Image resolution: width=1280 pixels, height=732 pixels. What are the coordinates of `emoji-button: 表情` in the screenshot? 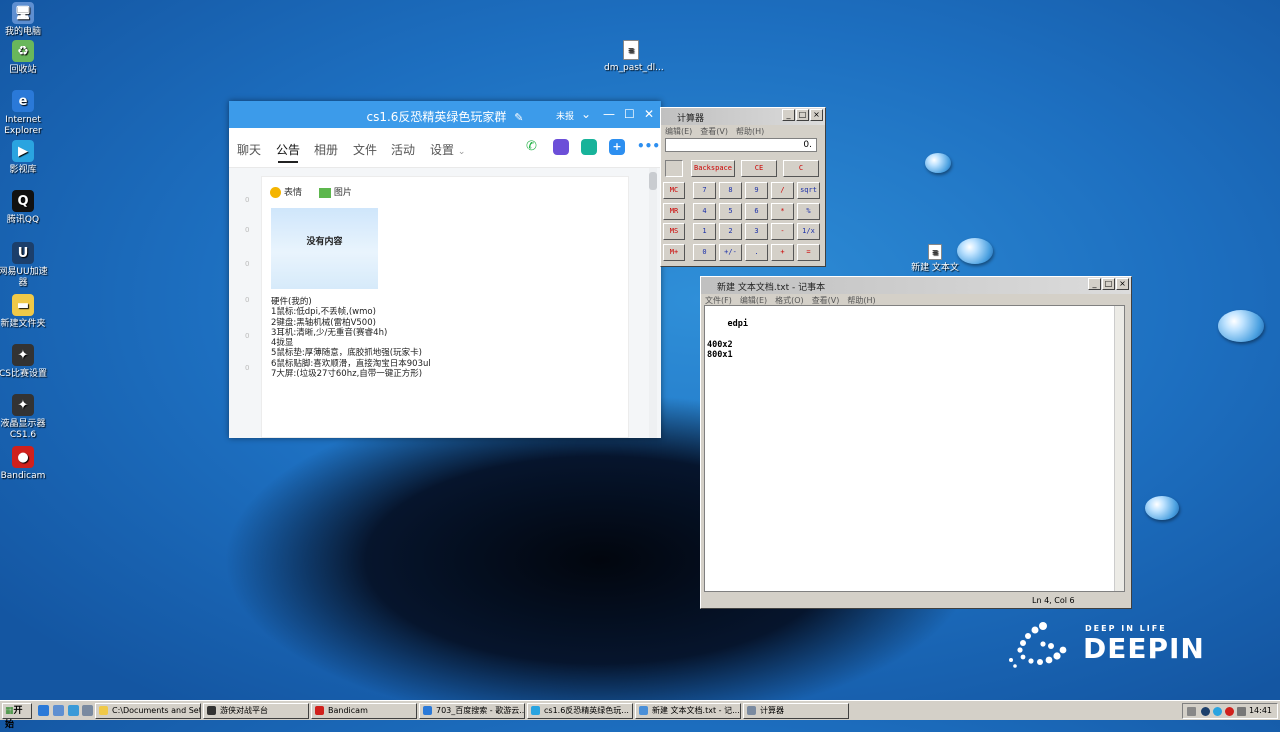 It's located at (293, 193).